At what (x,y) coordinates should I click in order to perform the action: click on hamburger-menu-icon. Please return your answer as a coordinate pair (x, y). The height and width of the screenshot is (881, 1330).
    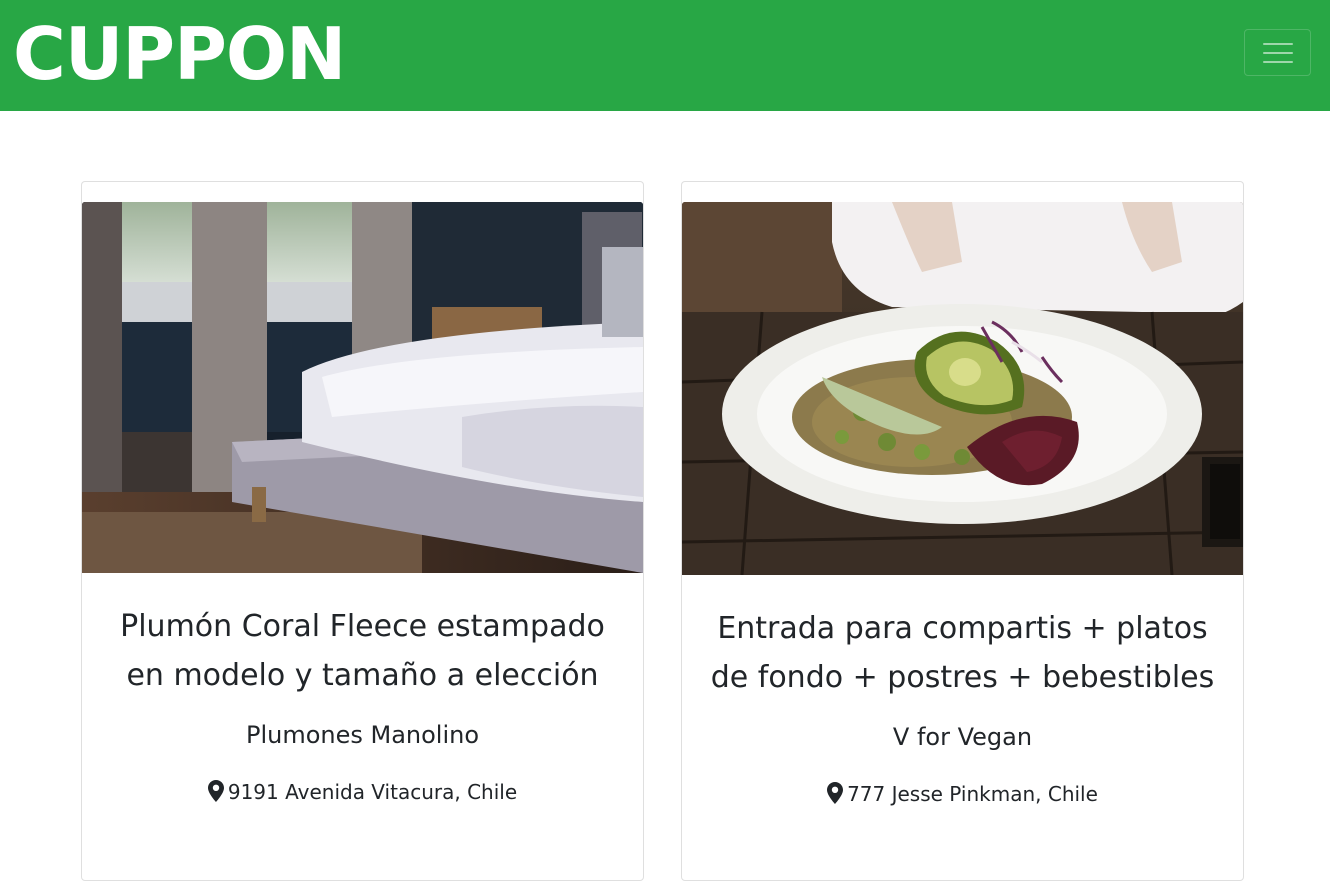
    Looking at the image, I should click on (1278, 53).